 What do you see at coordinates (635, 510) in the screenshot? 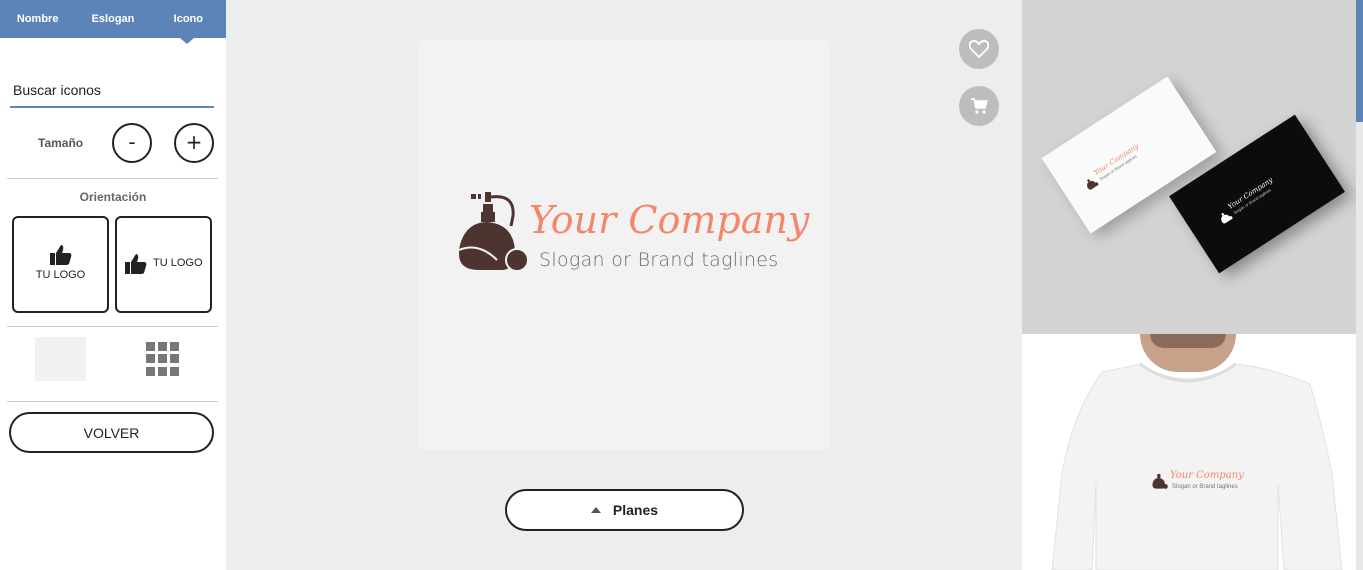
I see `plans-button-label: Planes` at bounding box center [635, 510].